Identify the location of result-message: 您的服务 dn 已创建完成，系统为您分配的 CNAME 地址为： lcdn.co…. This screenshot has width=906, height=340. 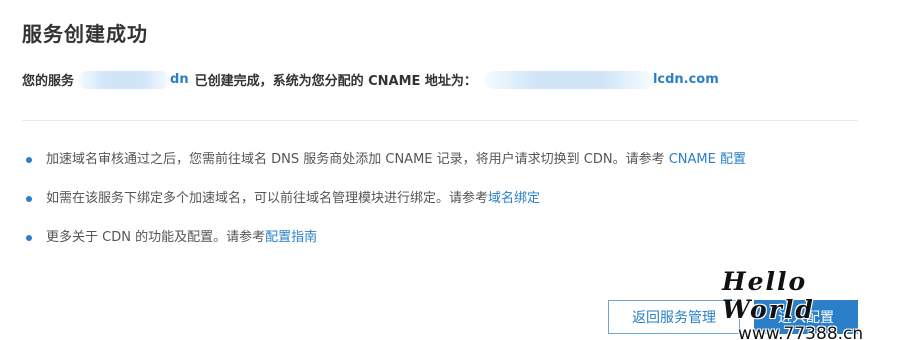
(370, 79).